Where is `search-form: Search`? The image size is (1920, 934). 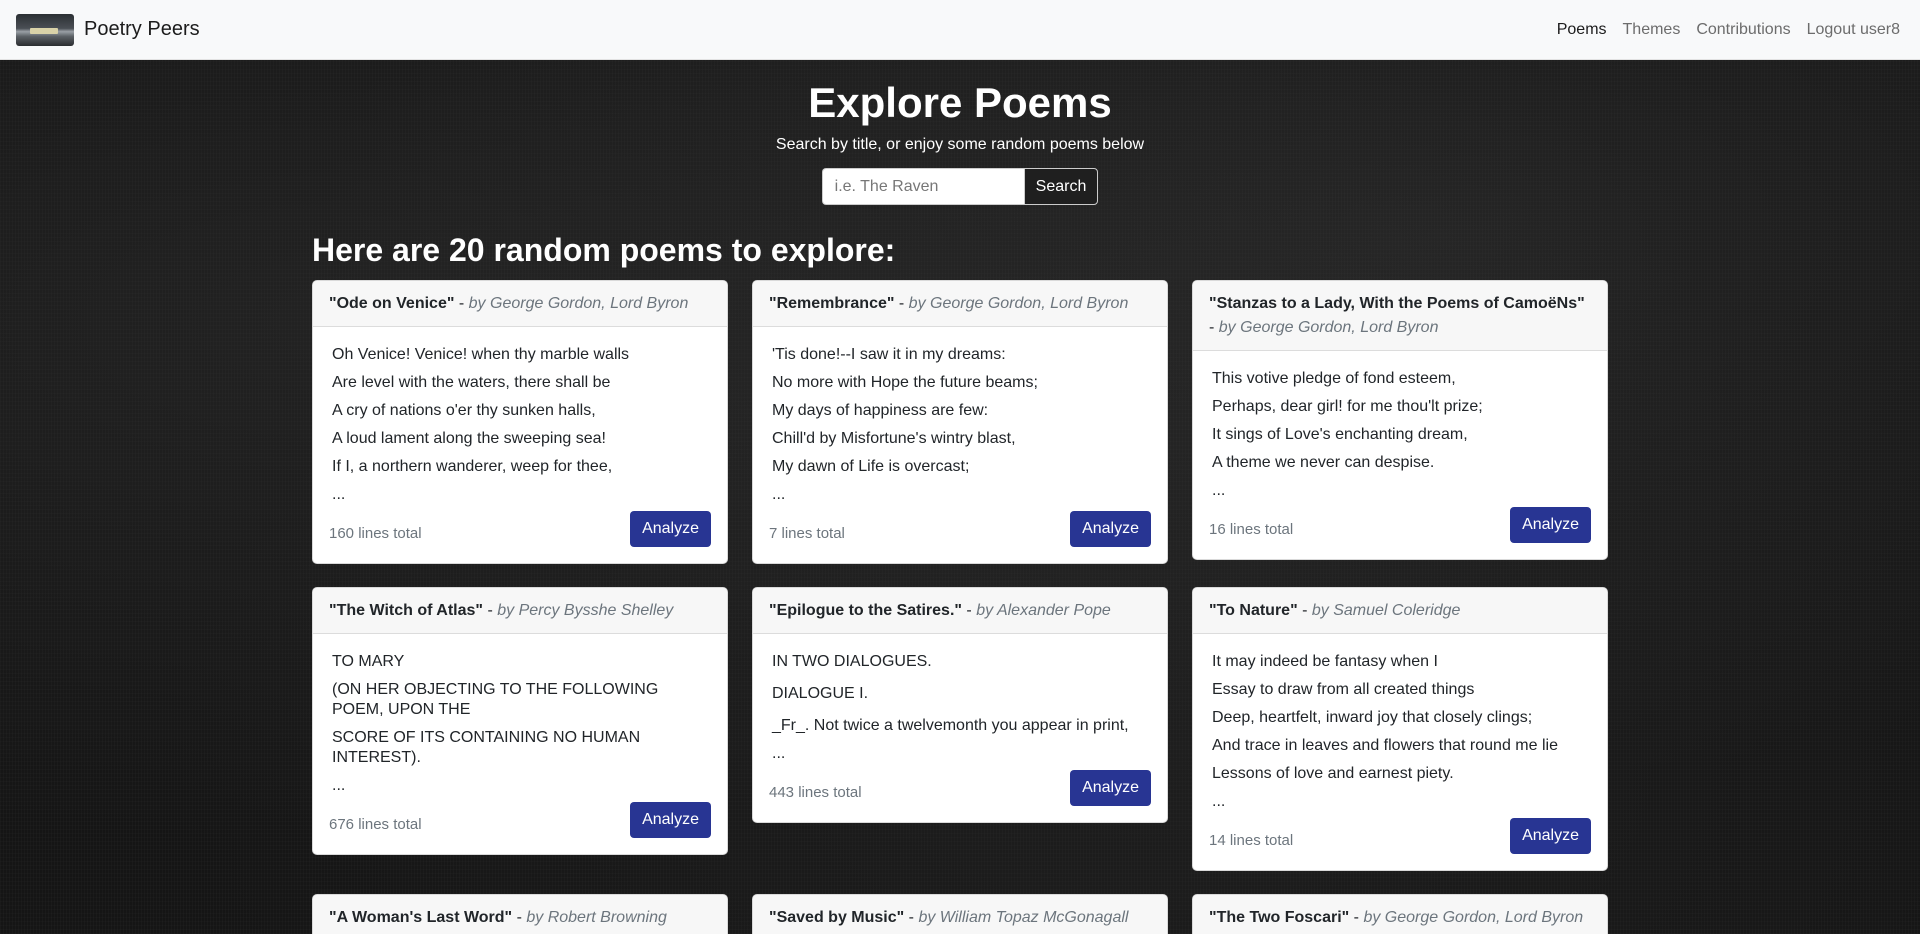
search-form: Search is located at coordinates (960, 187).